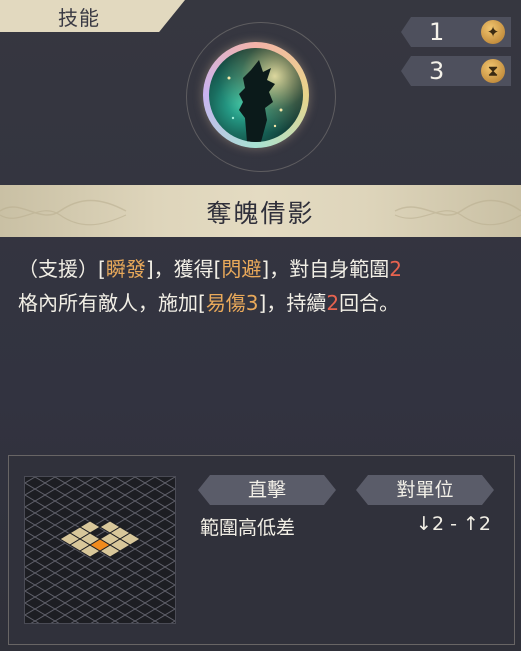  I want to click on number-range: 2, so click(395, 269).